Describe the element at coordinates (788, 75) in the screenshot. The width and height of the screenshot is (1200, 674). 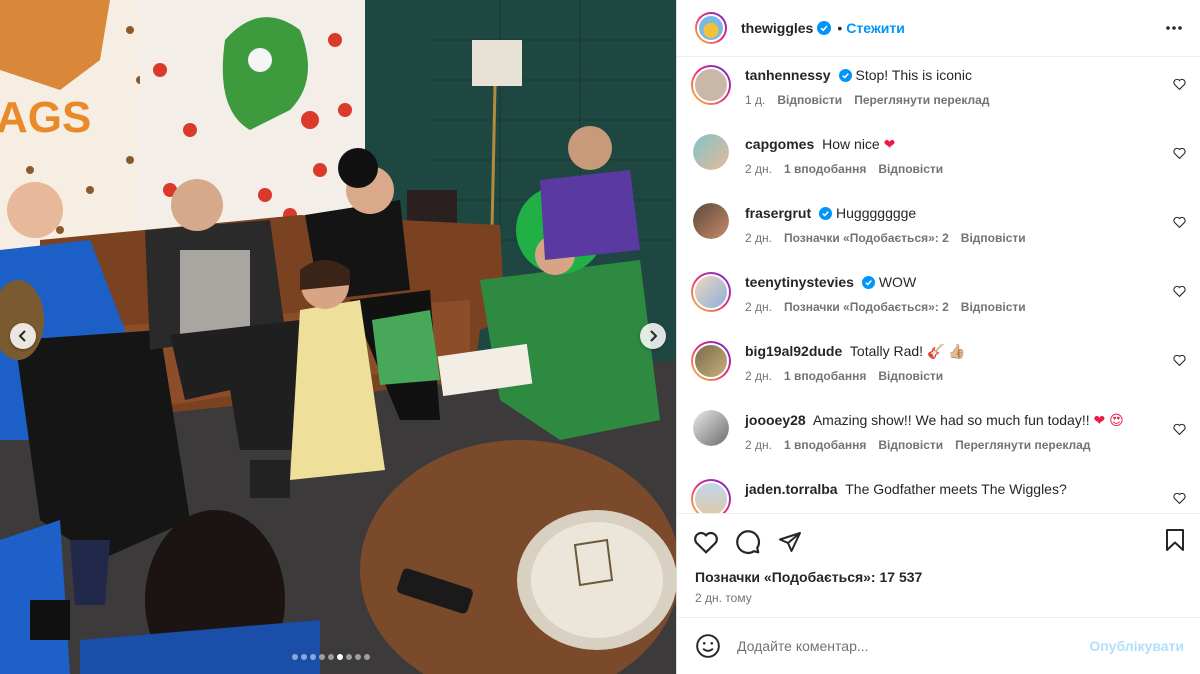
I see `commenter-username: tanhennessy` at that location.